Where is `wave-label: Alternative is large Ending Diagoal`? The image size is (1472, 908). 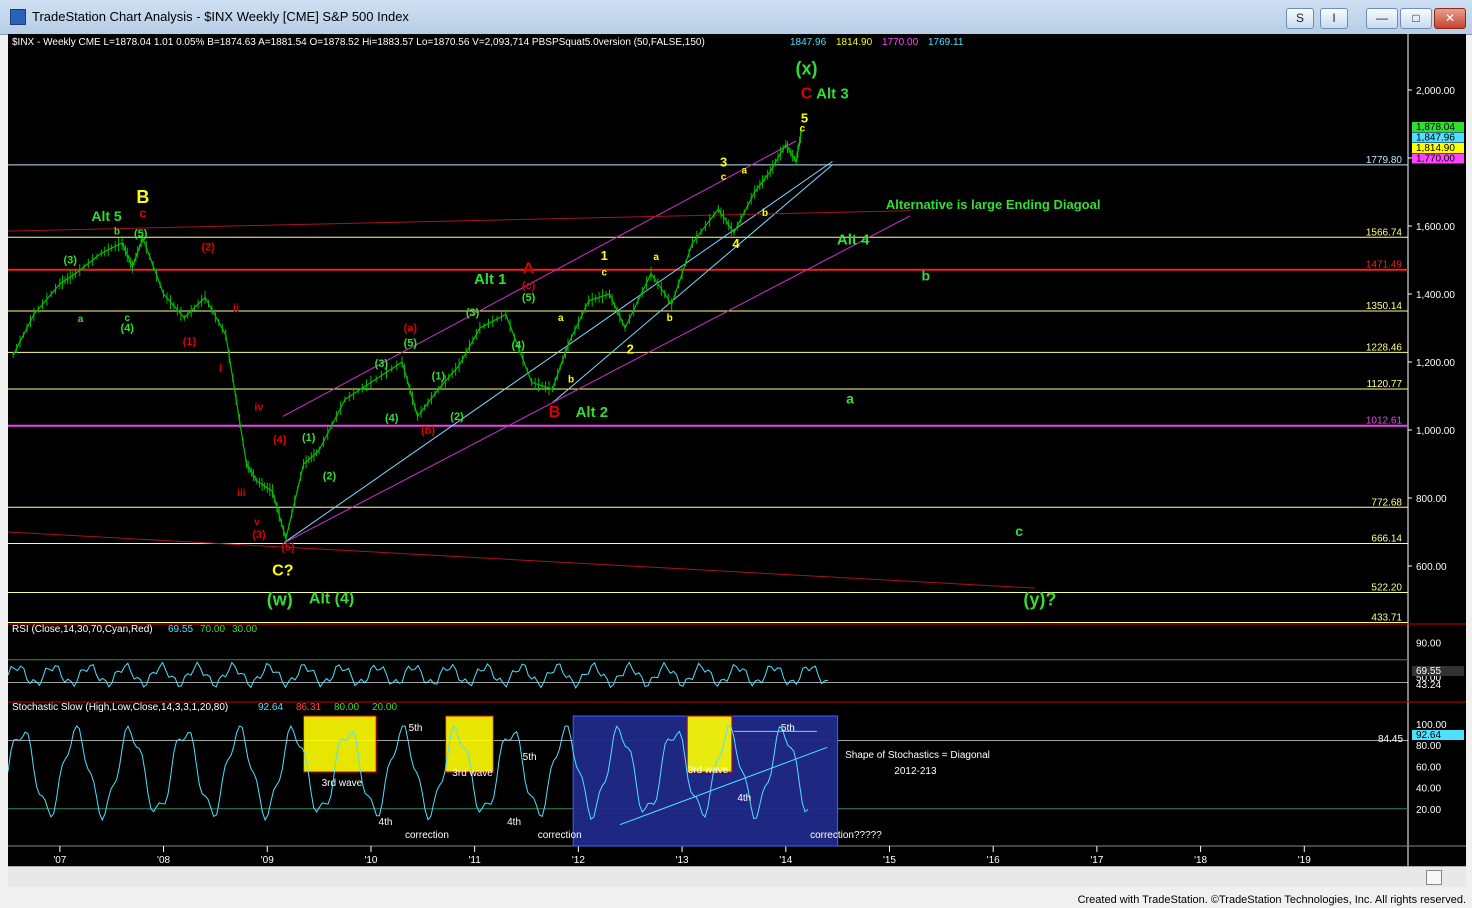
wave-label: Alternative is large Ending Diagoal is located at coordinates (993, 204).